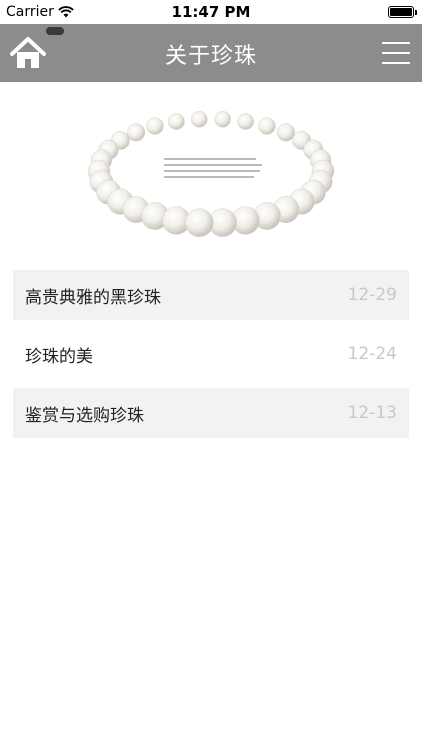 The height and width of the screenshot is (750, 422). What do you see at coordinates (372, 413) in the screenshot?
I see `article-date: 12-13` at bounding box center [372, 413].